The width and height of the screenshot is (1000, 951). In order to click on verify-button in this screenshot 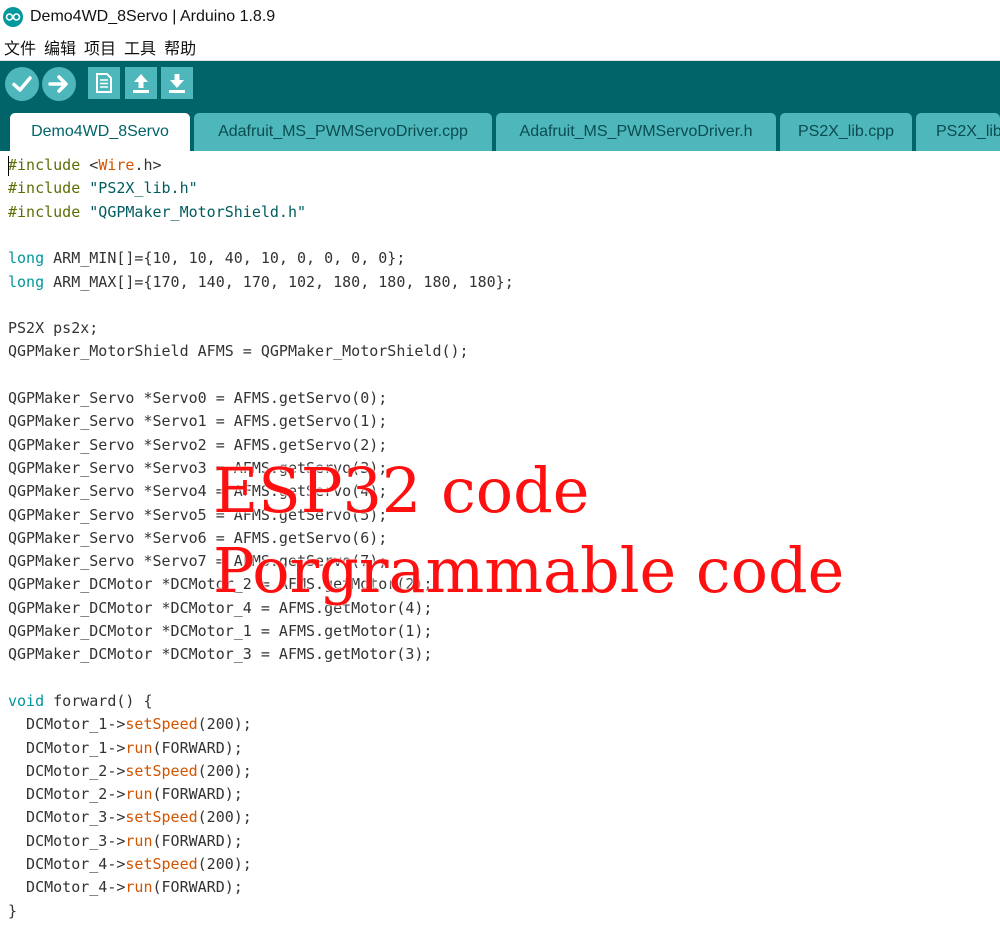, I will do `click(22, 84)`.